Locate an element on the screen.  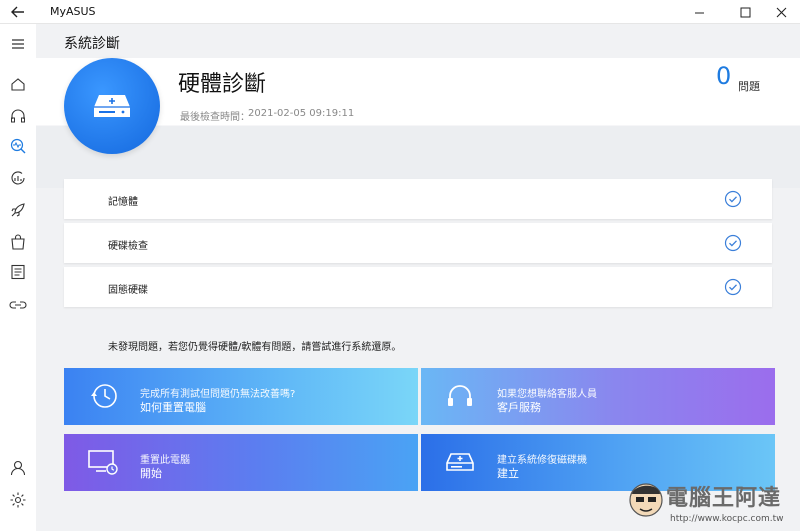
reset-pc-card: 重置此電腦 開始 is located at coordinates (241, 462).